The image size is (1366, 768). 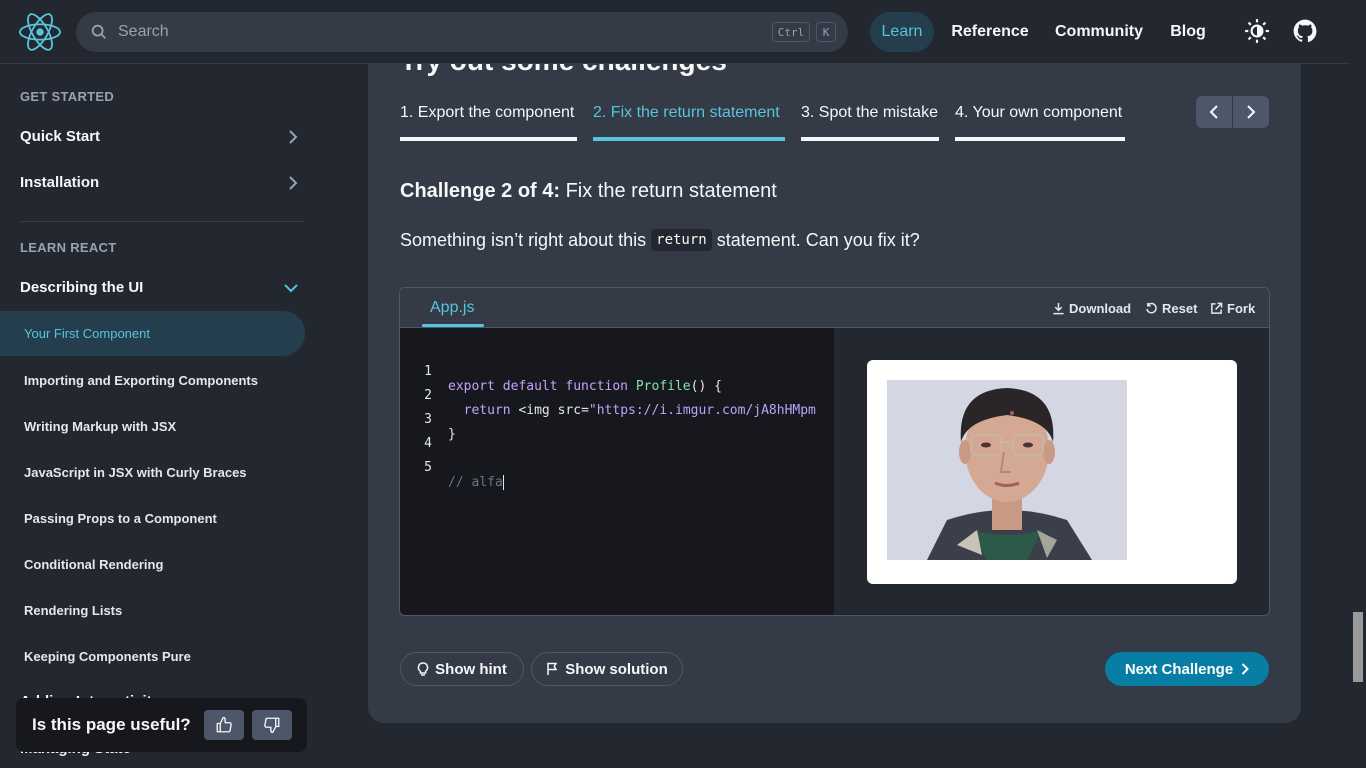 I want to click on flag-icon, so click(x=552, y=668).